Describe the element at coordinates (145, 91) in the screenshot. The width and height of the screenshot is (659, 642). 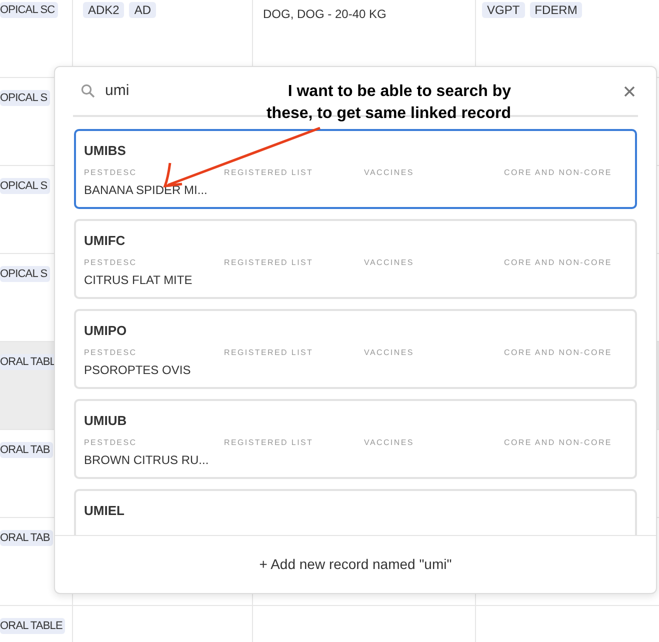
I see `search-input: umi` at that location.